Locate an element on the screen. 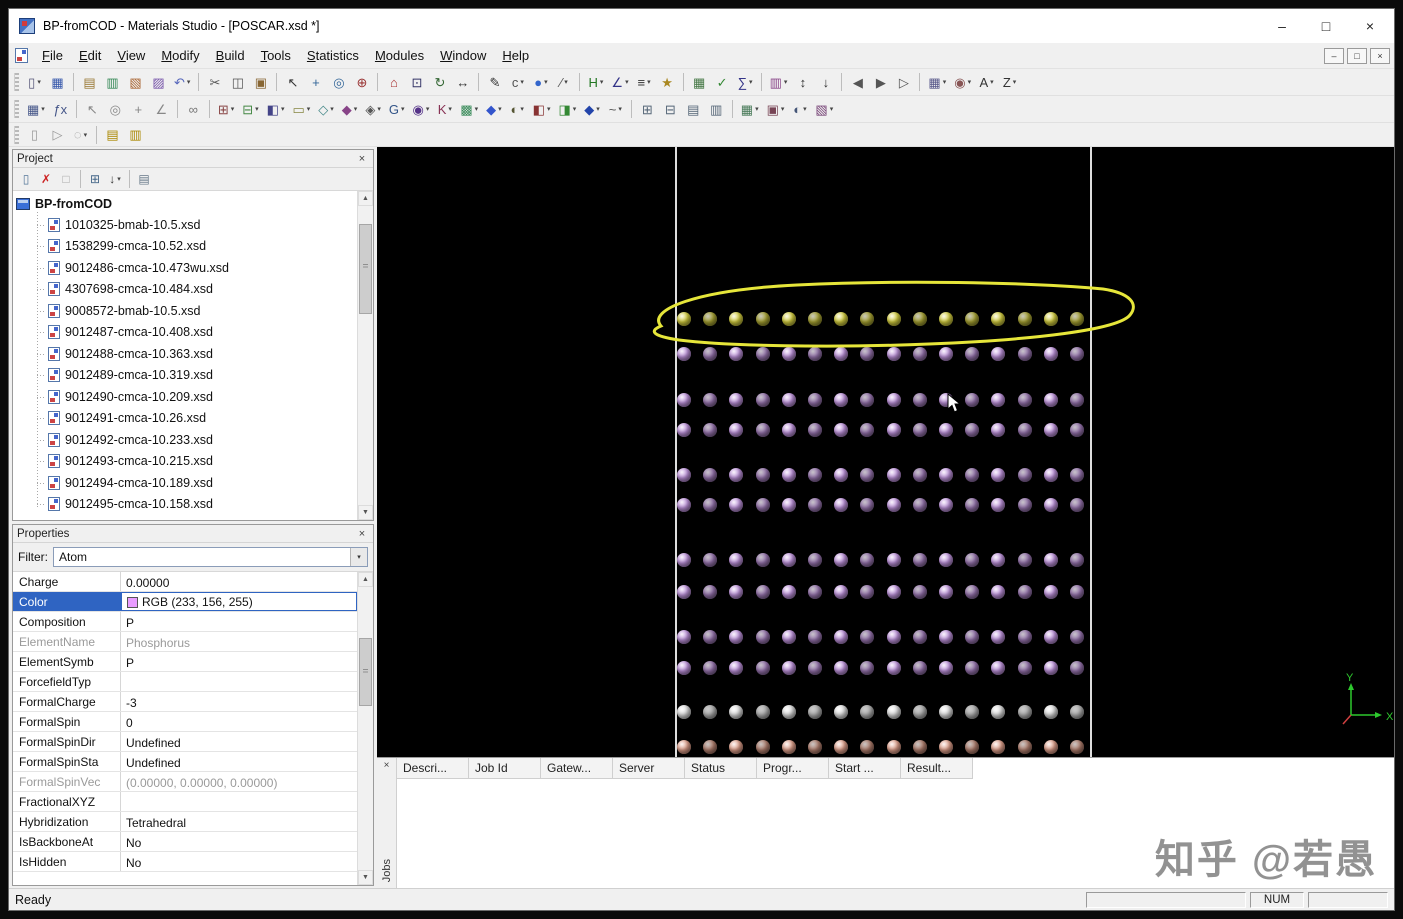 The width and height of the screenshot is (1403, 919). property-value: 0.00000 is located at coordinates (239, 581).